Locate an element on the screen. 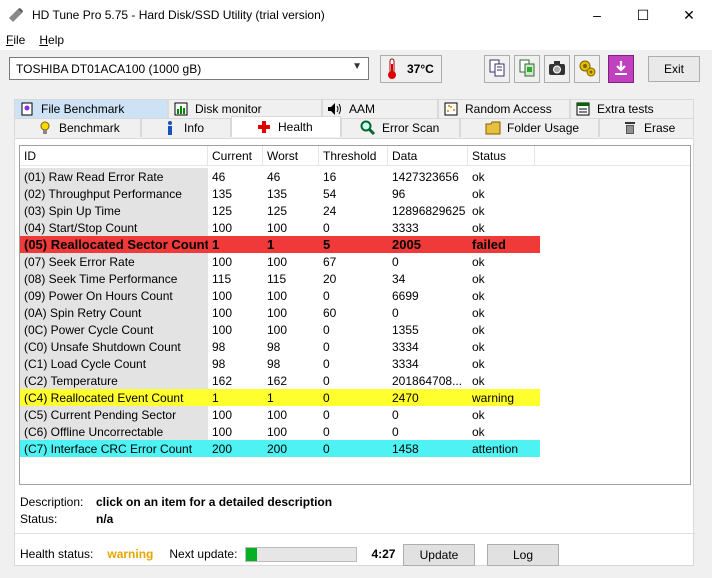  table-row: (C5) Current Pending Sector 100 100 0 0 ok is located at coordinates (280, 414).